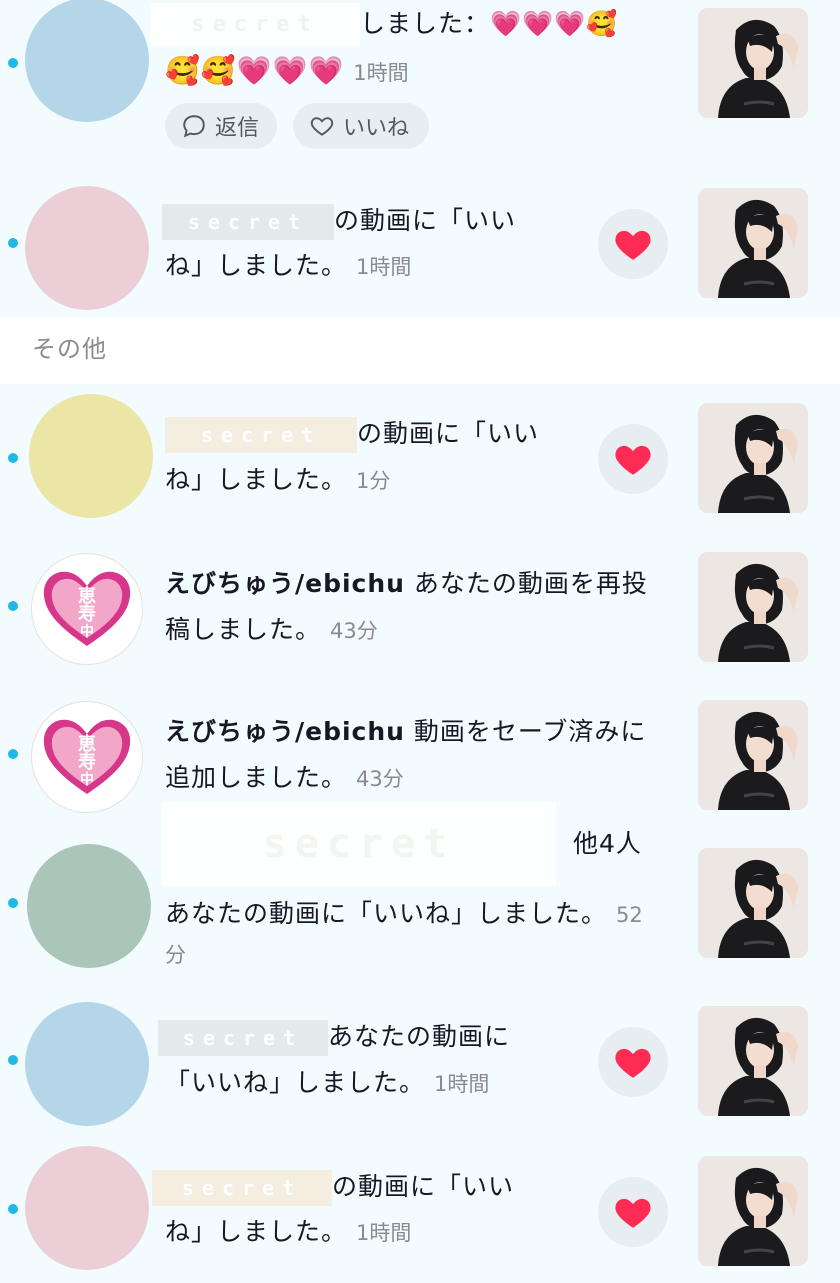  What do you see at coordinates (373, 481) in the screenshot?
I see `timestamp: 1分` at bounding box center [373, 481].